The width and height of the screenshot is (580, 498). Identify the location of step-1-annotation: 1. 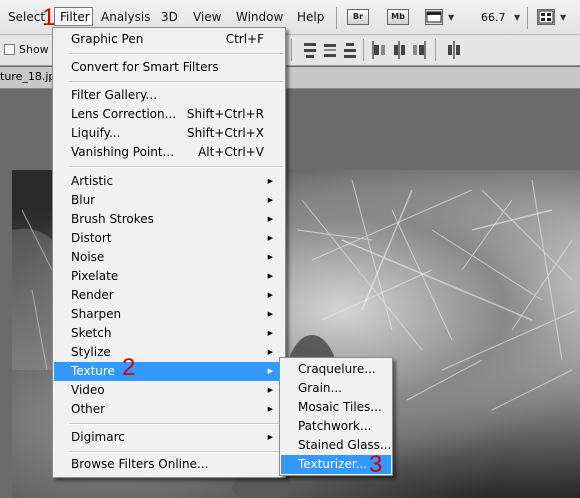
(49, 17).